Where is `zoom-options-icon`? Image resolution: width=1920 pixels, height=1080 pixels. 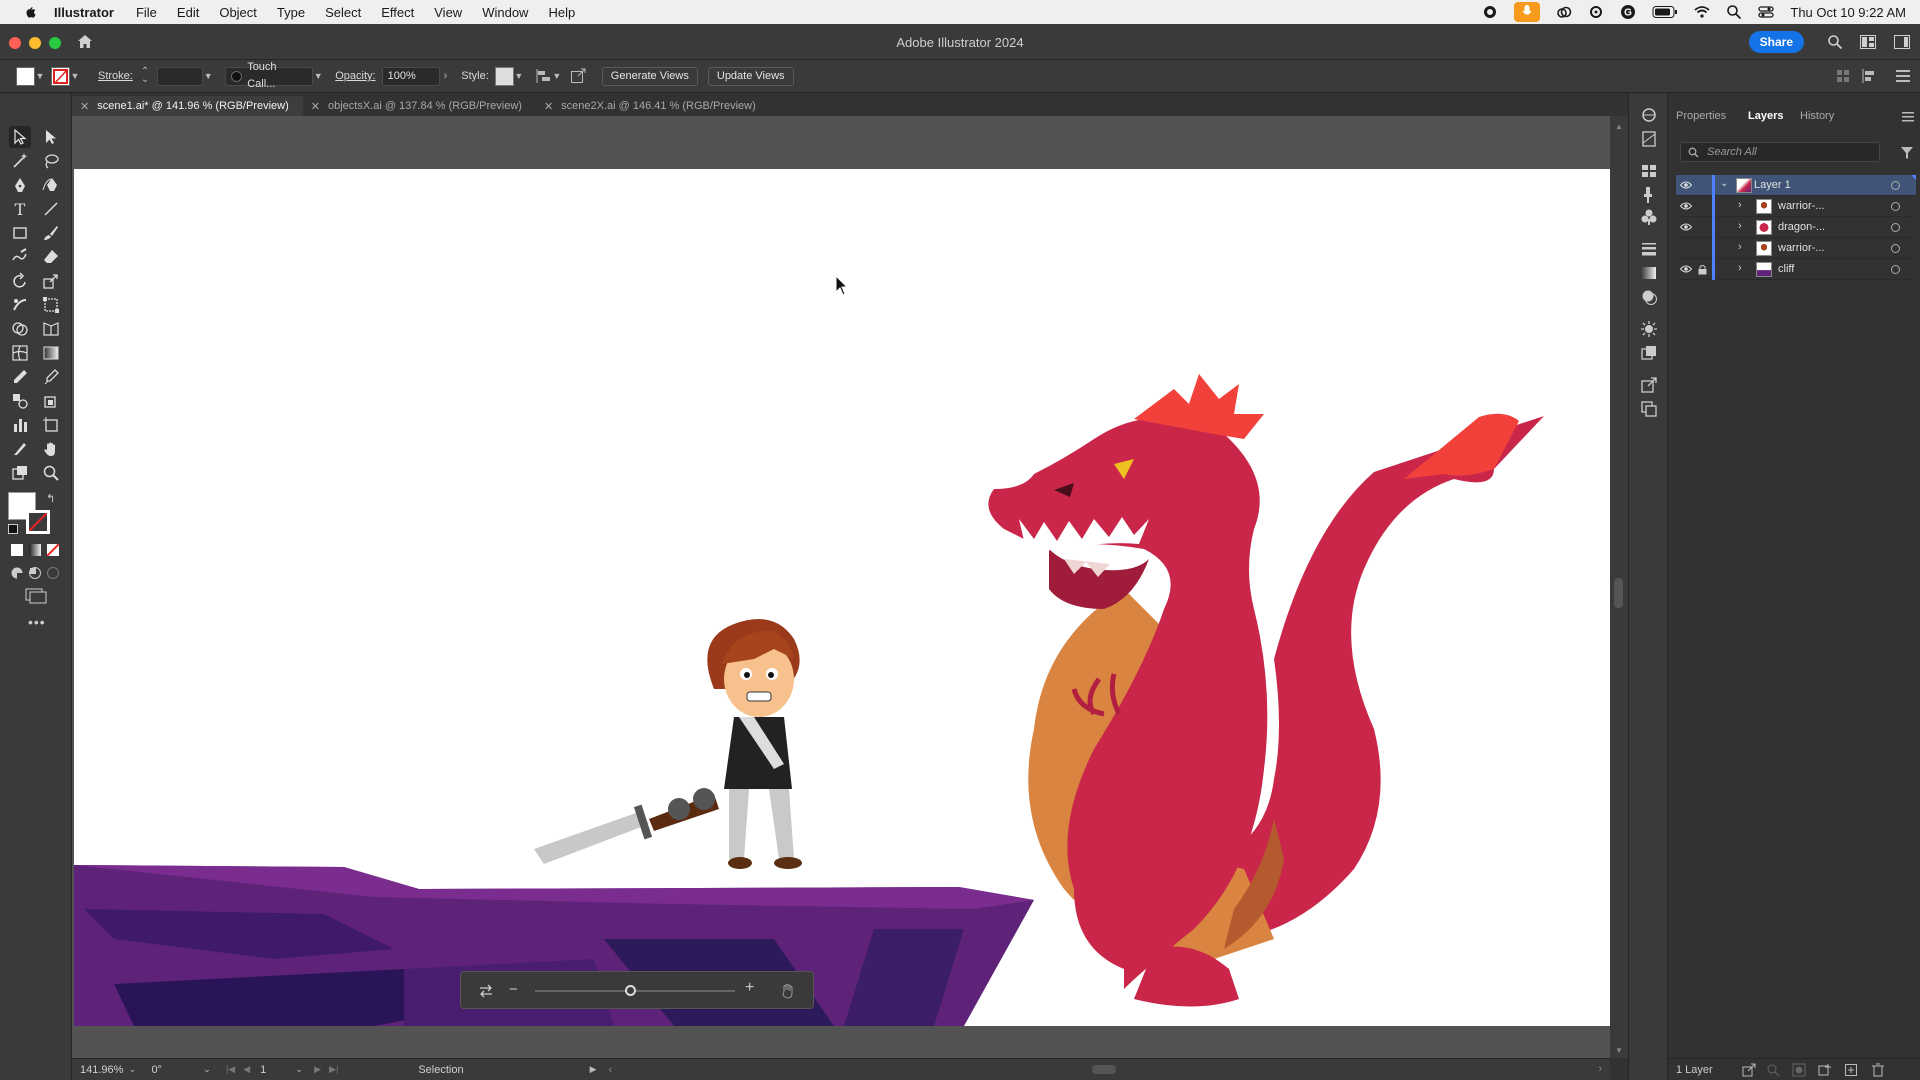
zoom-options-icon is located at coordinates (486, 991).